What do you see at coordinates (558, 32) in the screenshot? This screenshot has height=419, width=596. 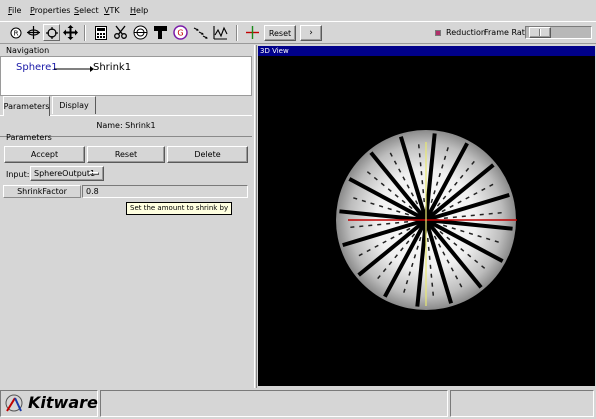 I see `frame-rate-slider` at bounding box center [558, 32].